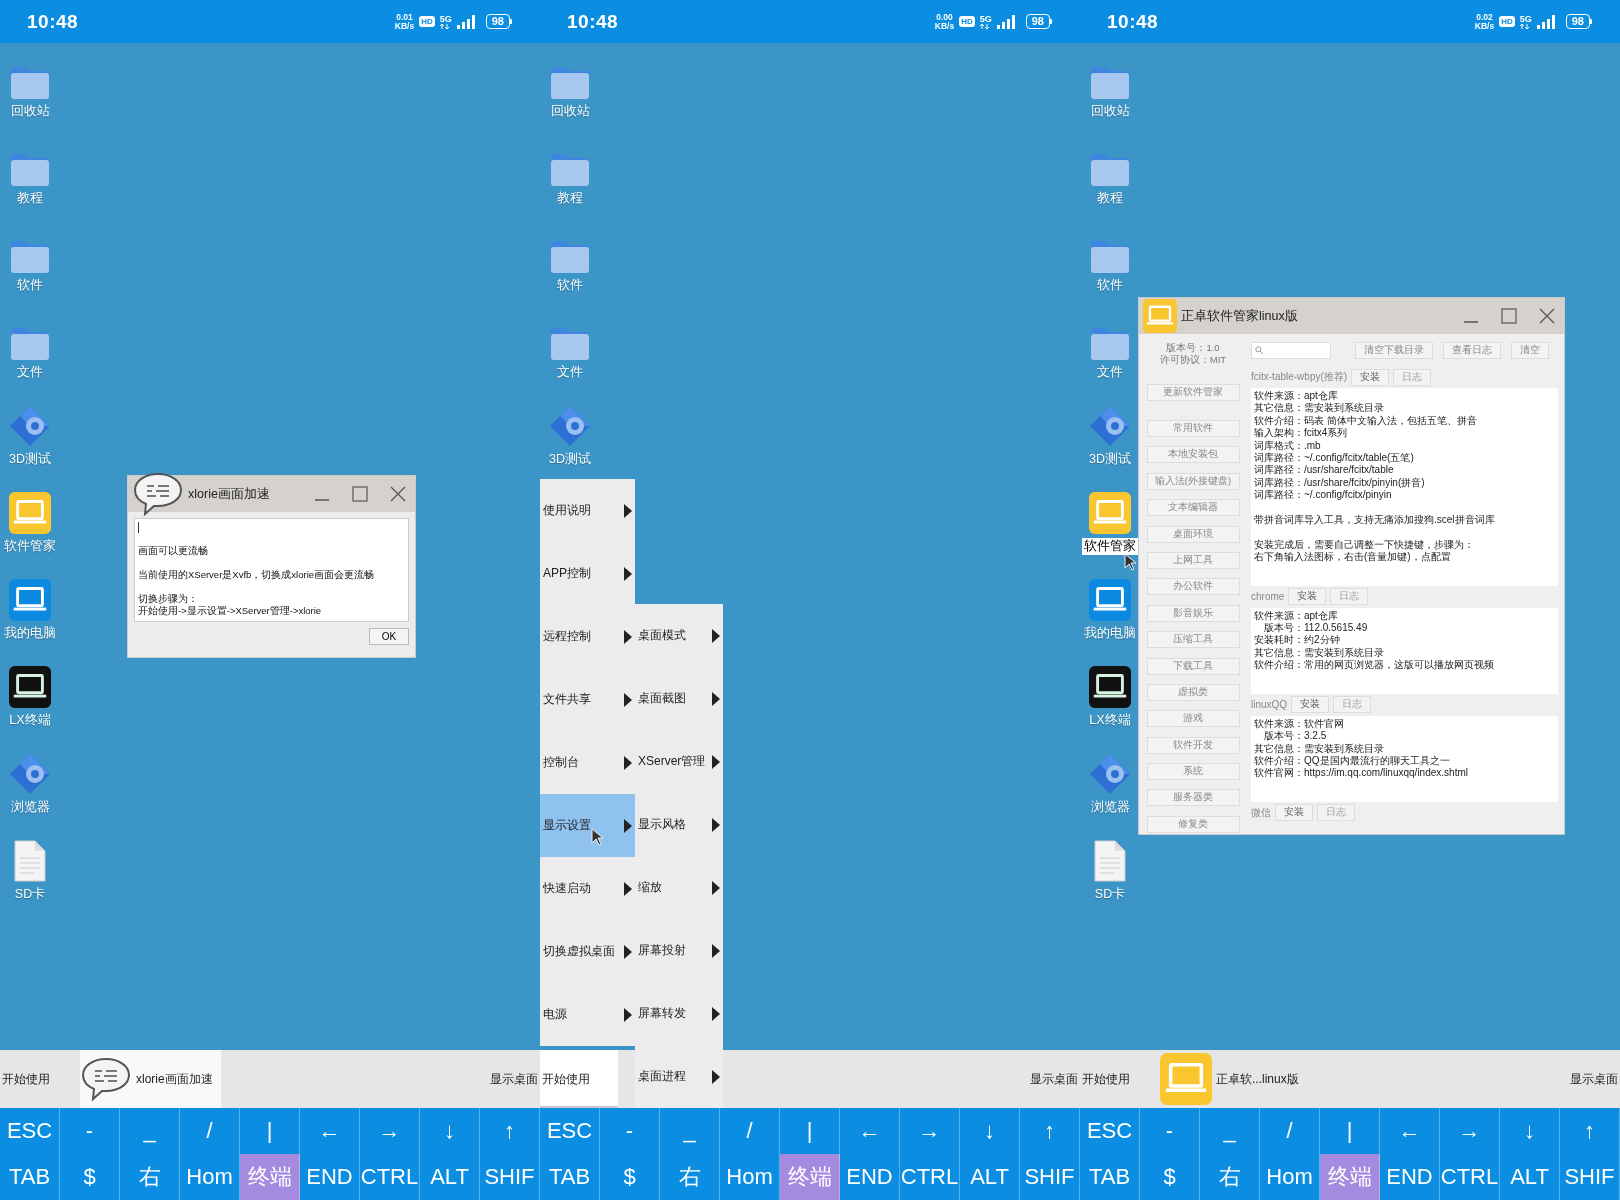 Image resolution: width=1620 pixels, height=1200 pixels. What do you see at coordinates (1193, 428) in the screenshot?
I see `category-button: 常用软件` at bounding box center [1193, 428].